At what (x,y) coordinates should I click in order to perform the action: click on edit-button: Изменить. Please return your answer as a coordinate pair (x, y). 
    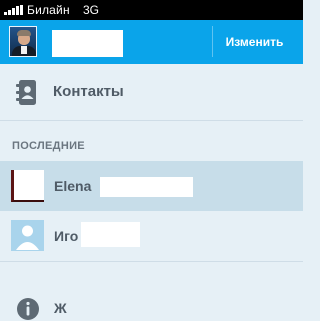
    Looking at the image, I should click on (254, 41).